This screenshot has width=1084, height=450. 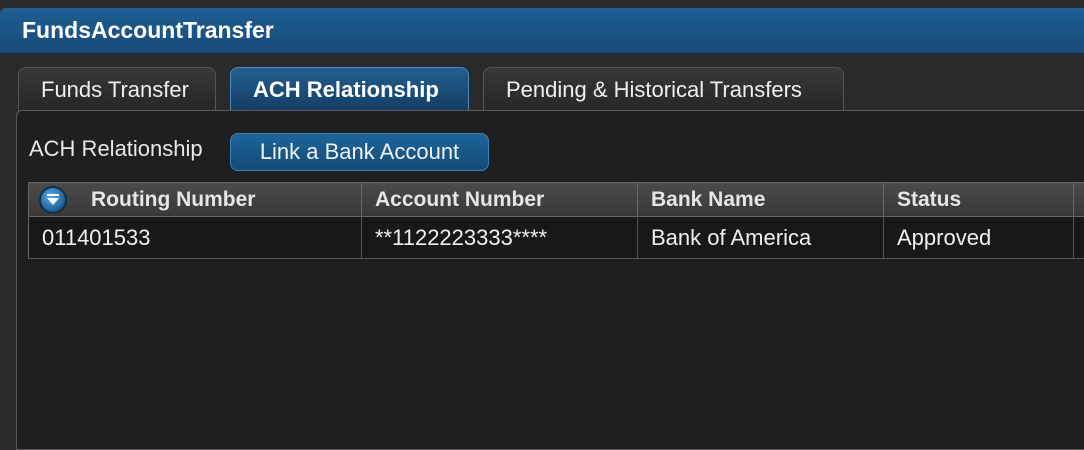 I want to click on status-cell: Approved, so click(x=979, y=237).